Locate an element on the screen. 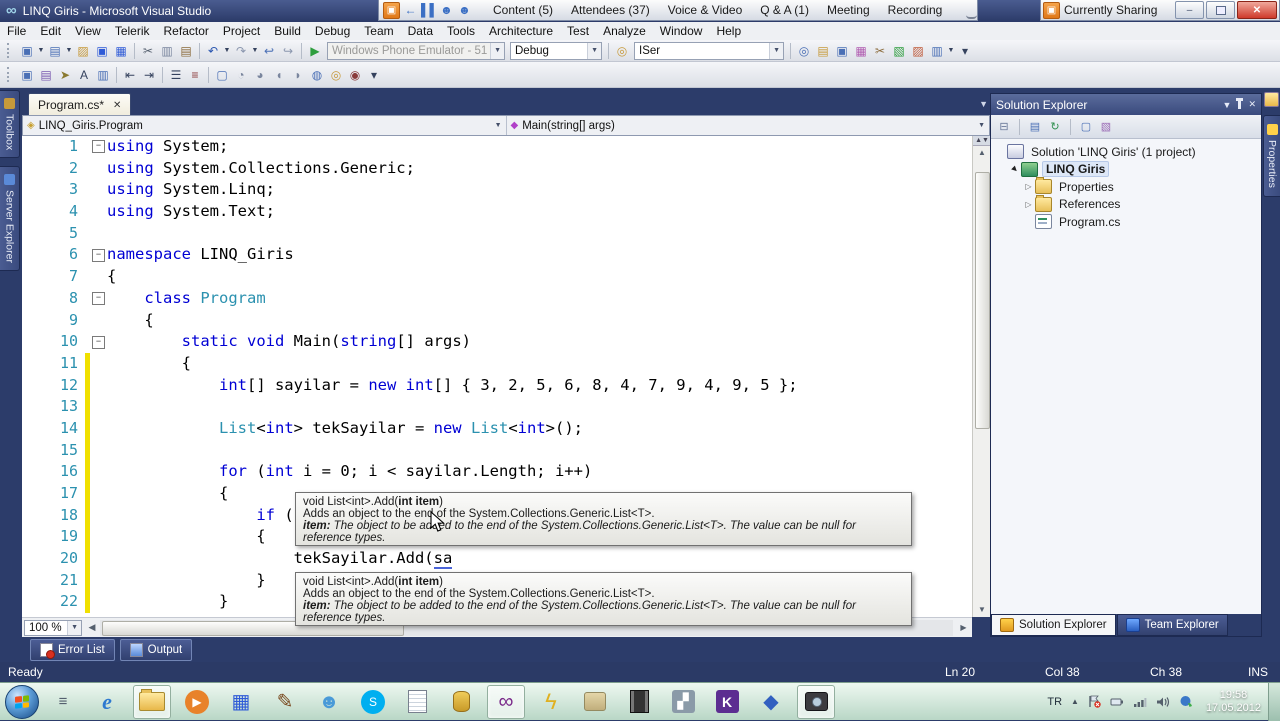  tab-close-icon: ✕ is located at coordinates (117, 105).